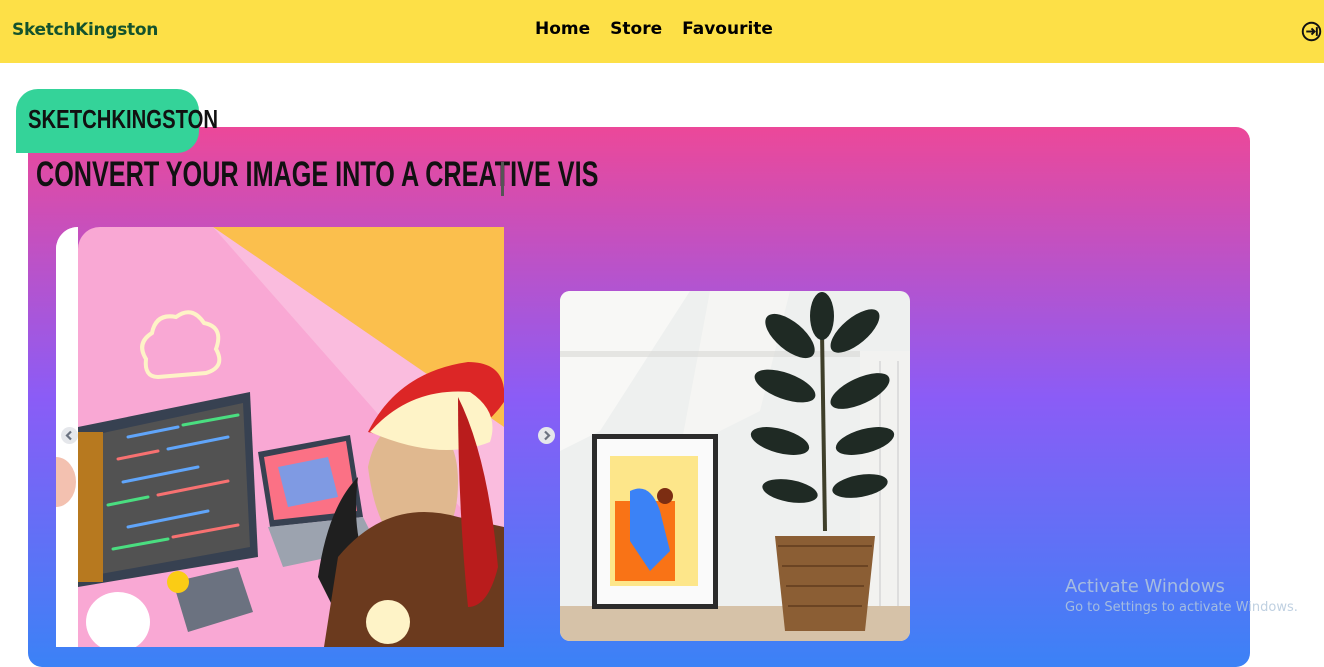 The width and height of the screenshot is (1324, 667). I want to click on chevron-right-icon, so click(547, 435).